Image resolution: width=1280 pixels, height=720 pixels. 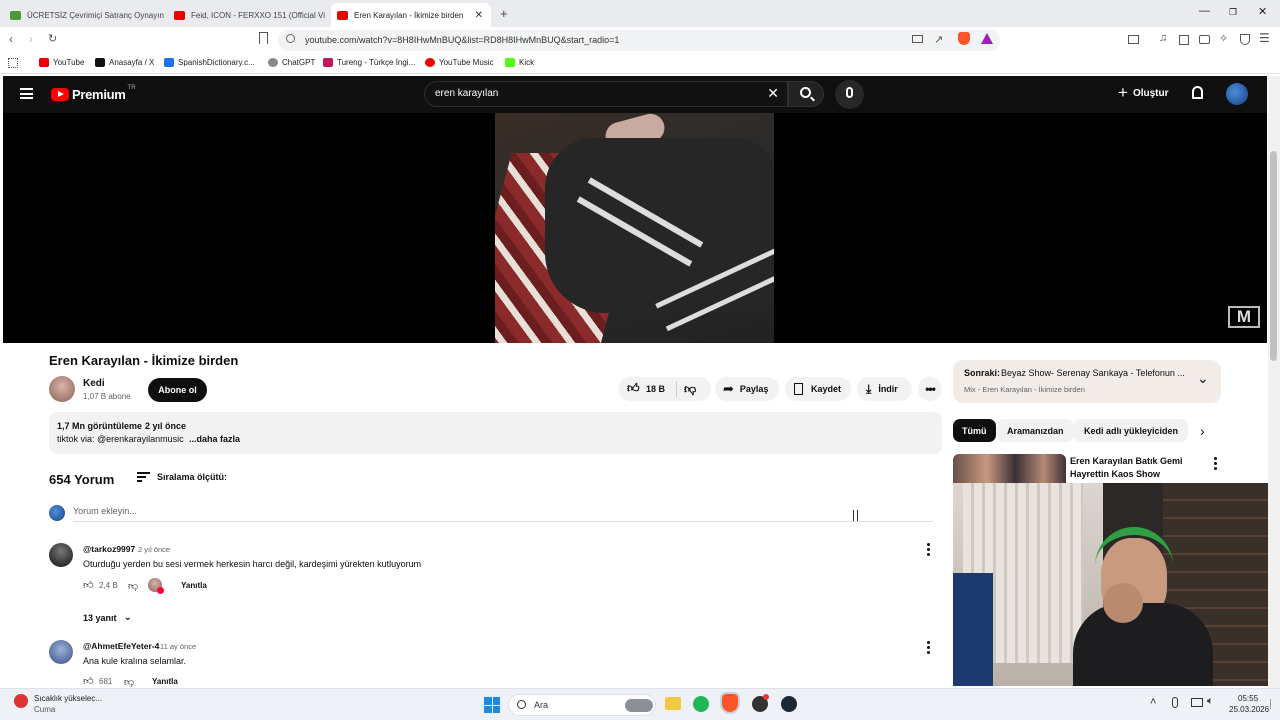 What do you see at coordinates (730, 703) in the screenshot?
I see `brave-browser-icon` at bounding box center [730, 703].